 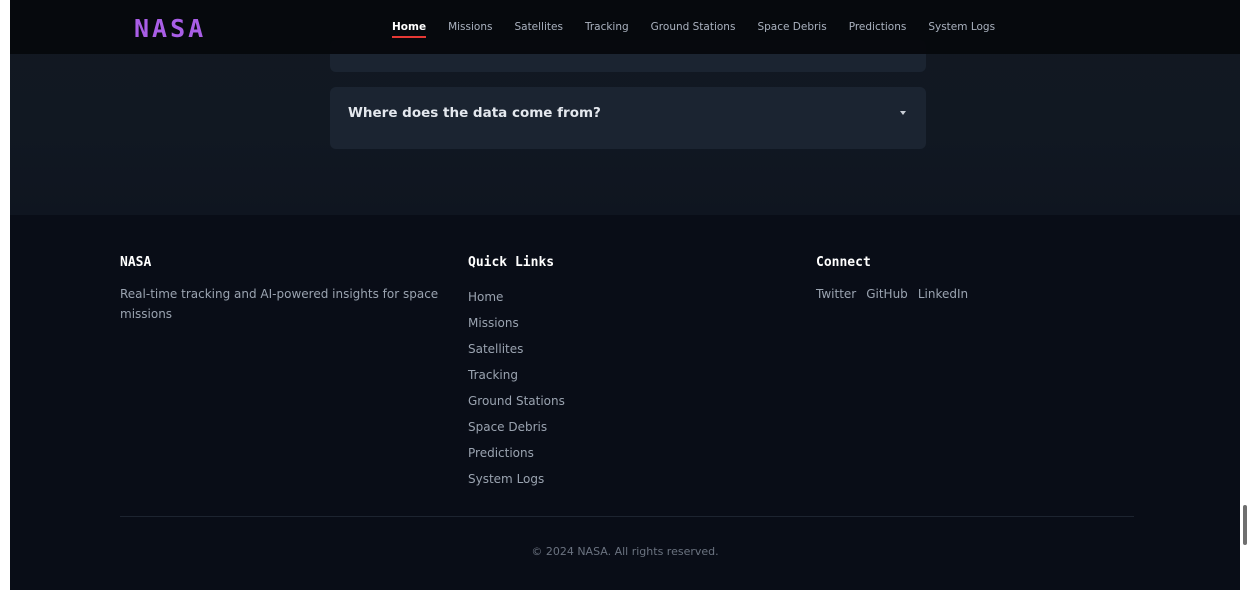 What do you see at coordinates (568, 401) in the screenshot?
I see `footer-link-ground-stations: Ground Stations` at bounding box center [568, 401].